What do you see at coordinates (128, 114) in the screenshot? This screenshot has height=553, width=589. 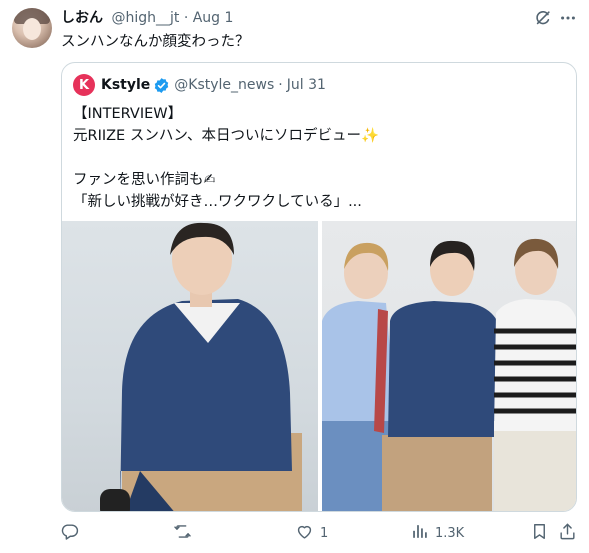 I see `quoted-text-line: 【INTERVIEW】` at bounding box center [128, 114].